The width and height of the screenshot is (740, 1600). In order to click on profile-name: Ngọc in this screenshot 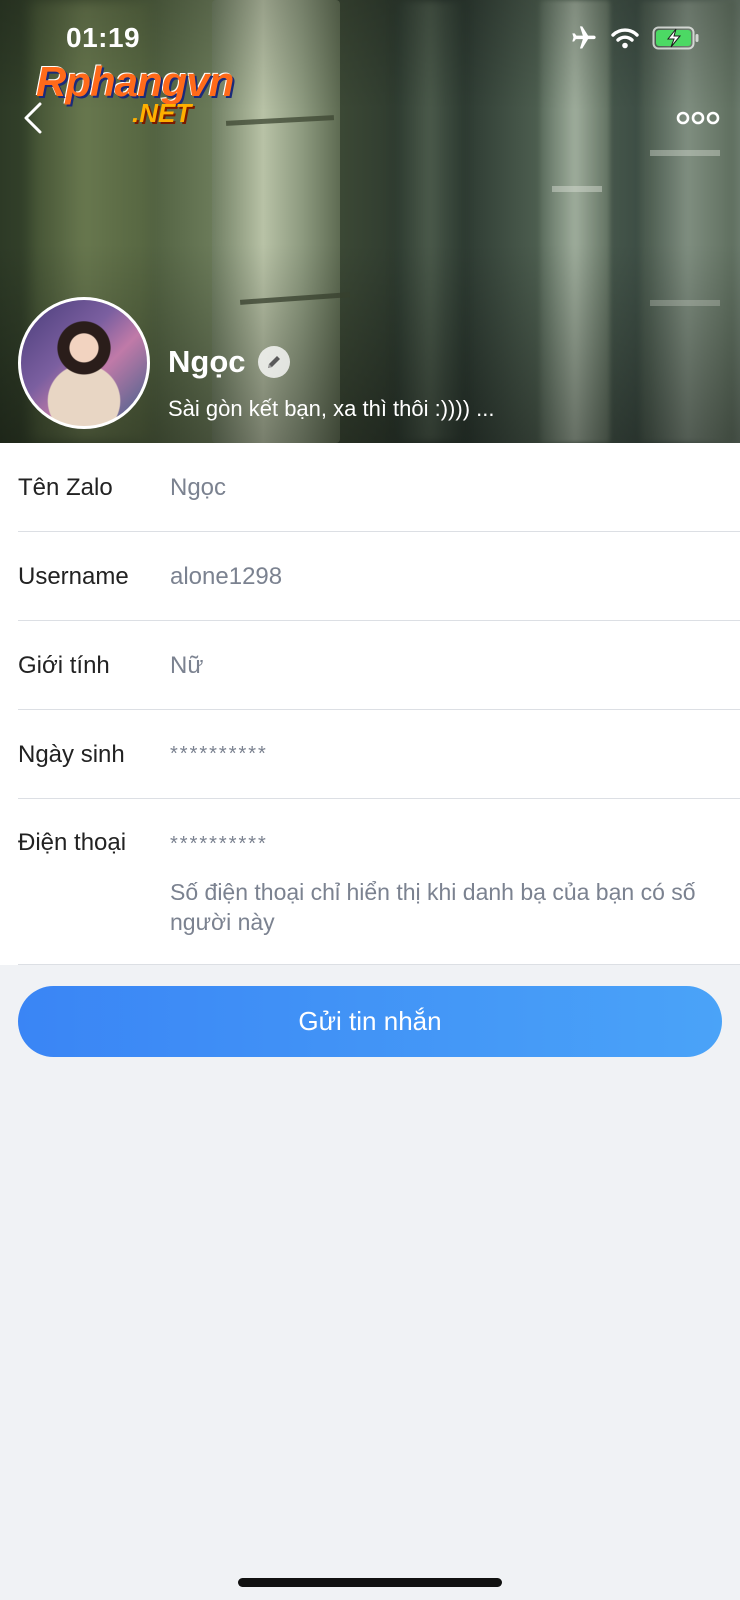, I will do `click(207, 361)`.